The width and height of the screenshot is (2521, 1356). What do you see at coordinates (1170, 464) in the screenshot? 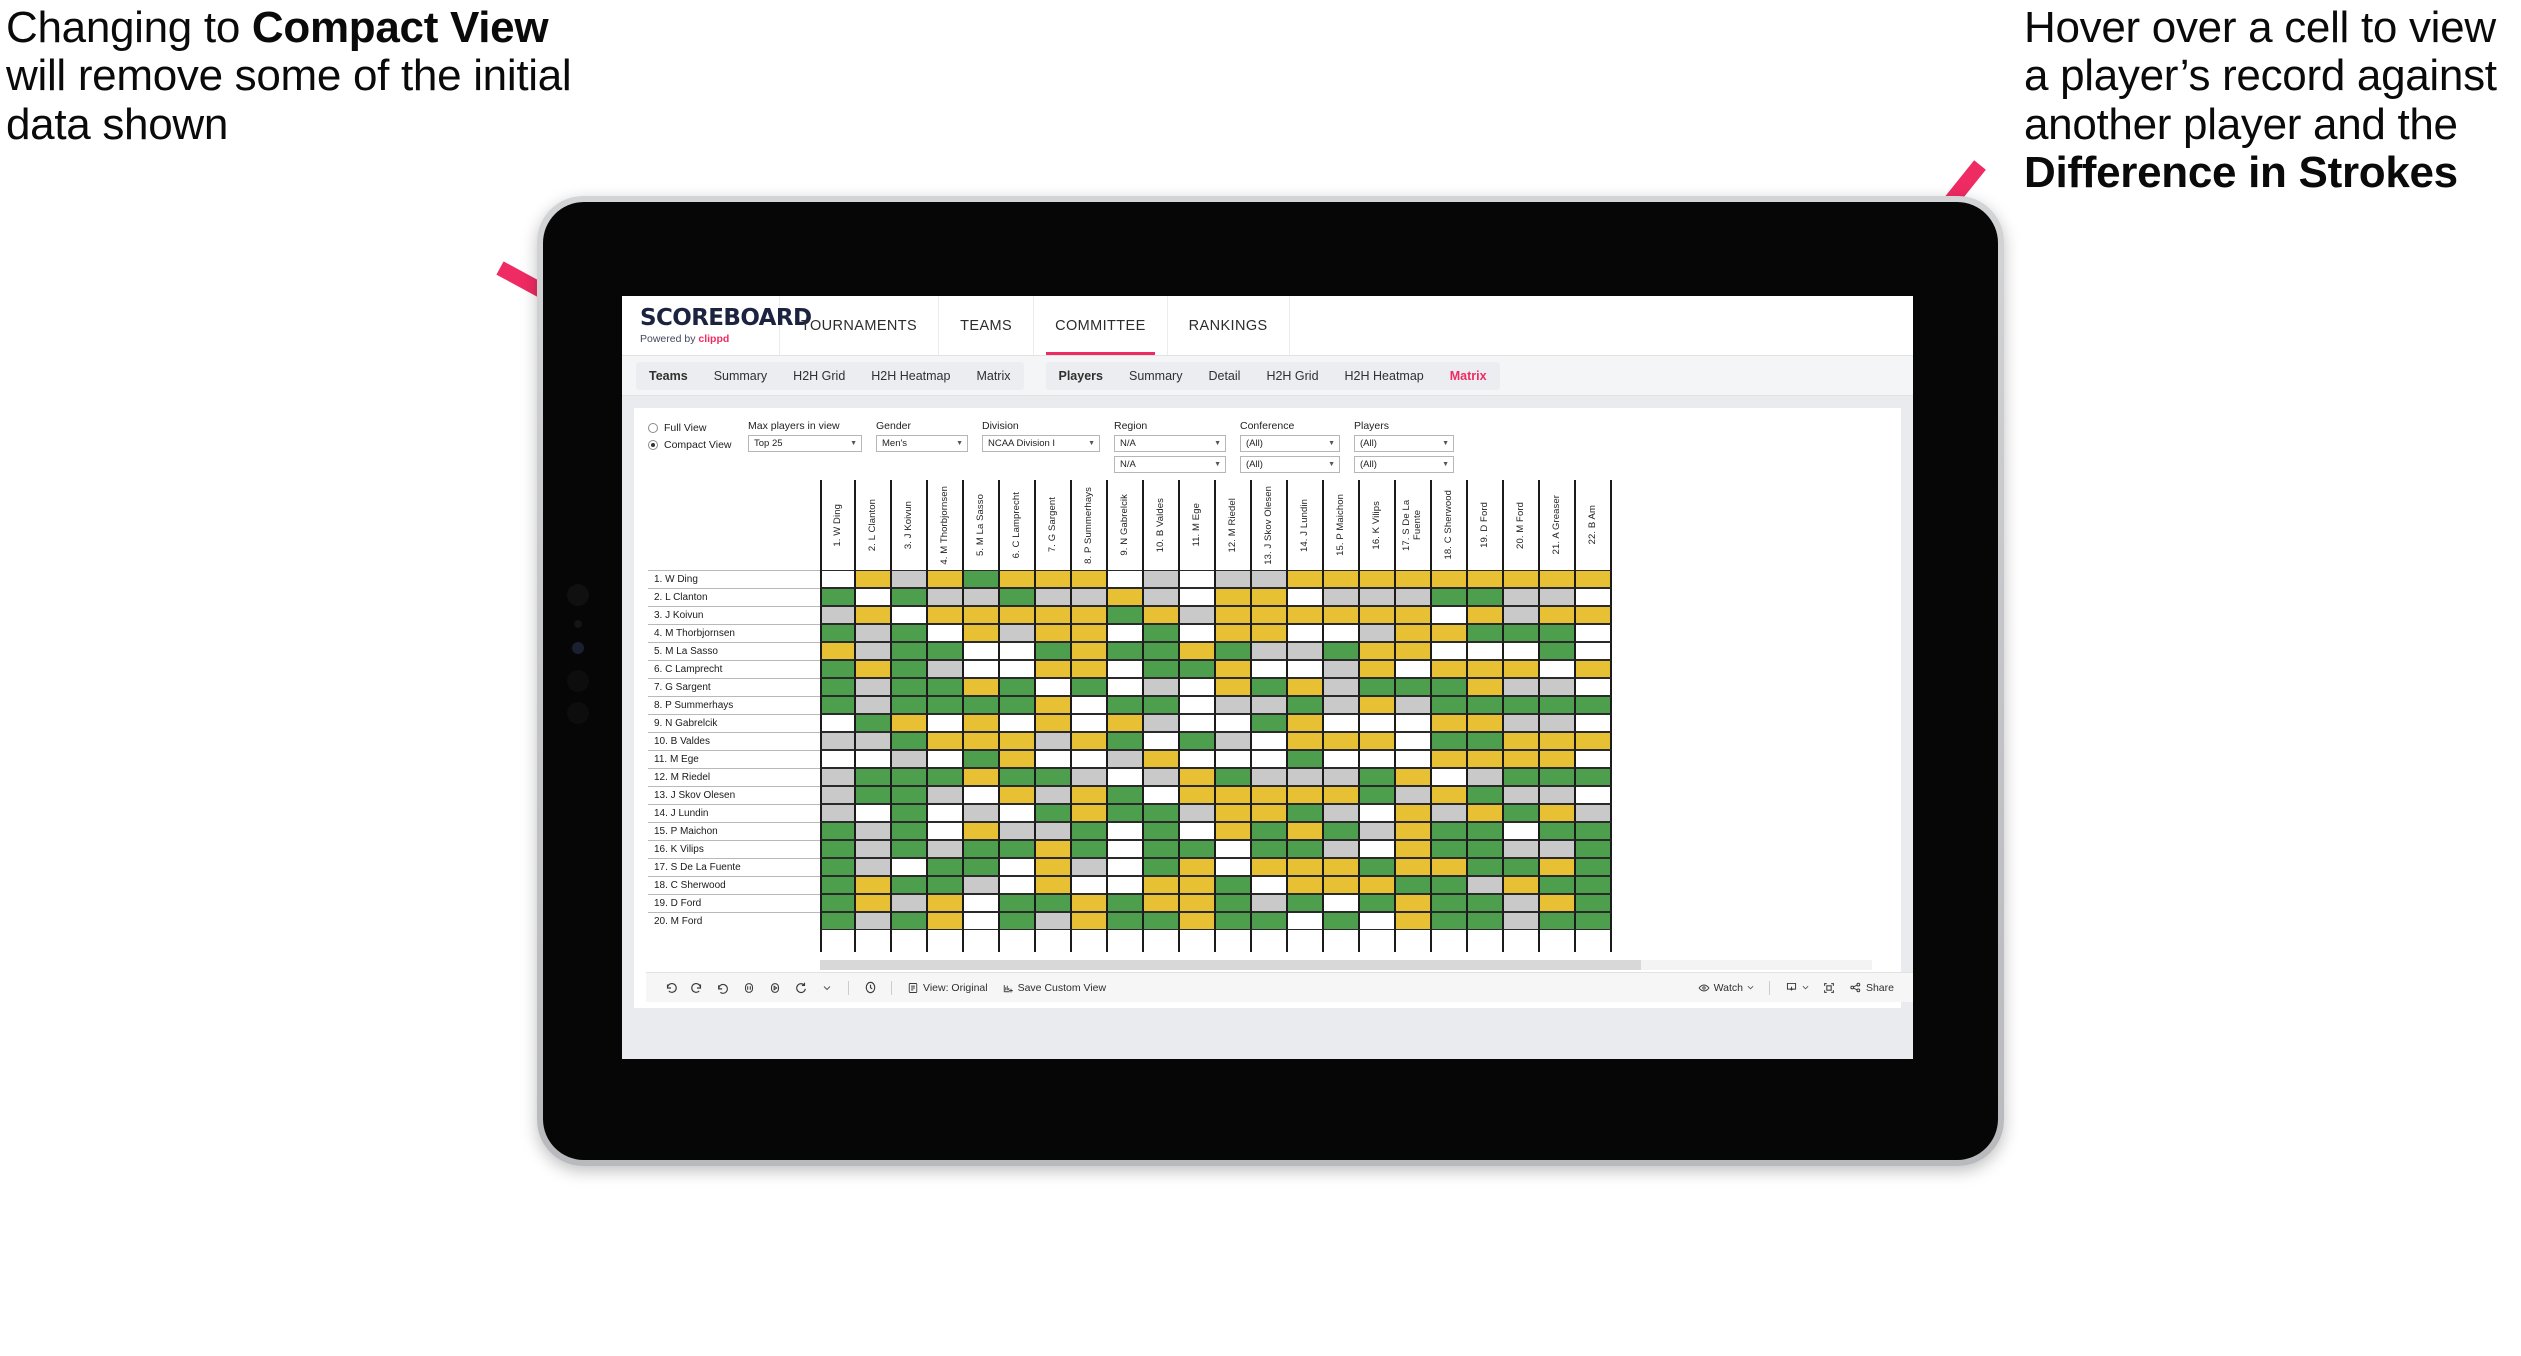
I see `filter-select-secondary: N/A ▼` at bounding box center [1170, 464].